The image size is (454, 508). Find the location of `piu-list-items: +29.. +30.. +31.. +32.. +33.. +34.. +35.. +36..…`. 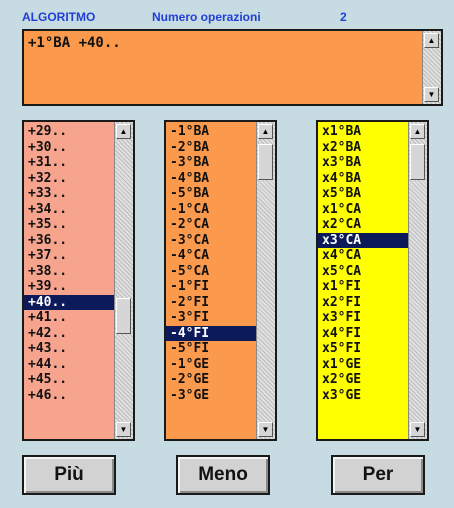

piu-list-items: +29.. +30.. +31.. +32.. +33.. +34.. +35.. +36..… is located at coordinates (69, 263).